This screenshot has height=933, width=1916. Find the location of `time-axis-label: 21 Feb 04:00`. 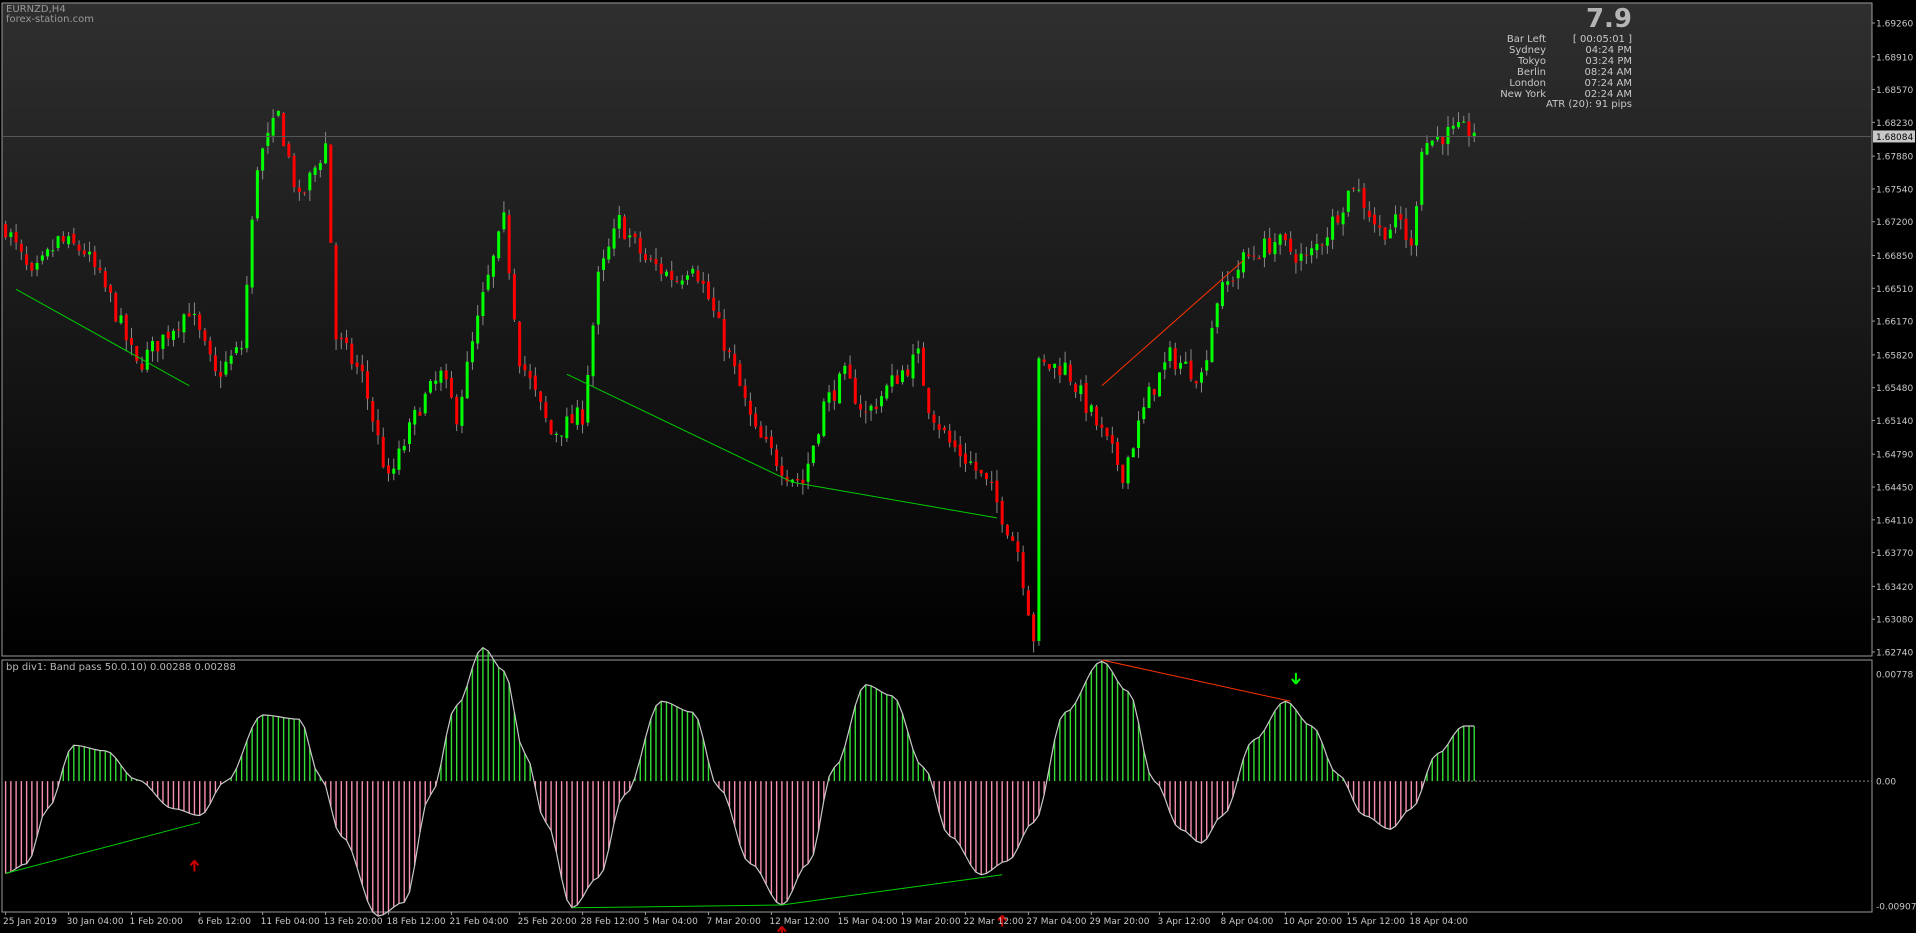

time-axis-label: 21 Feb 04:00 is located at coordinates (478, 922).